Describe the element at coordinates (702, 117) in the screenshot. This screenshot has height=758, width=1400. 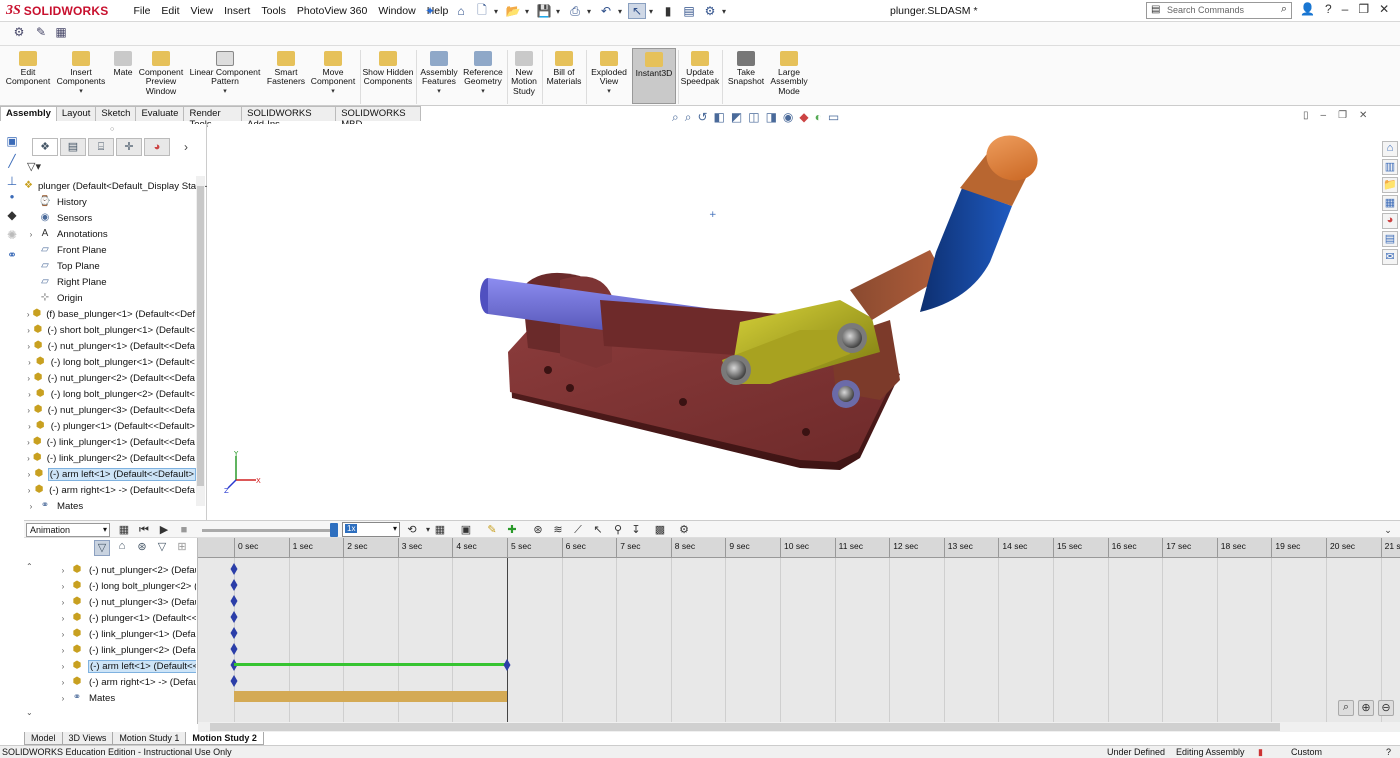
I see `previous-view-icon: ↺` at that location.